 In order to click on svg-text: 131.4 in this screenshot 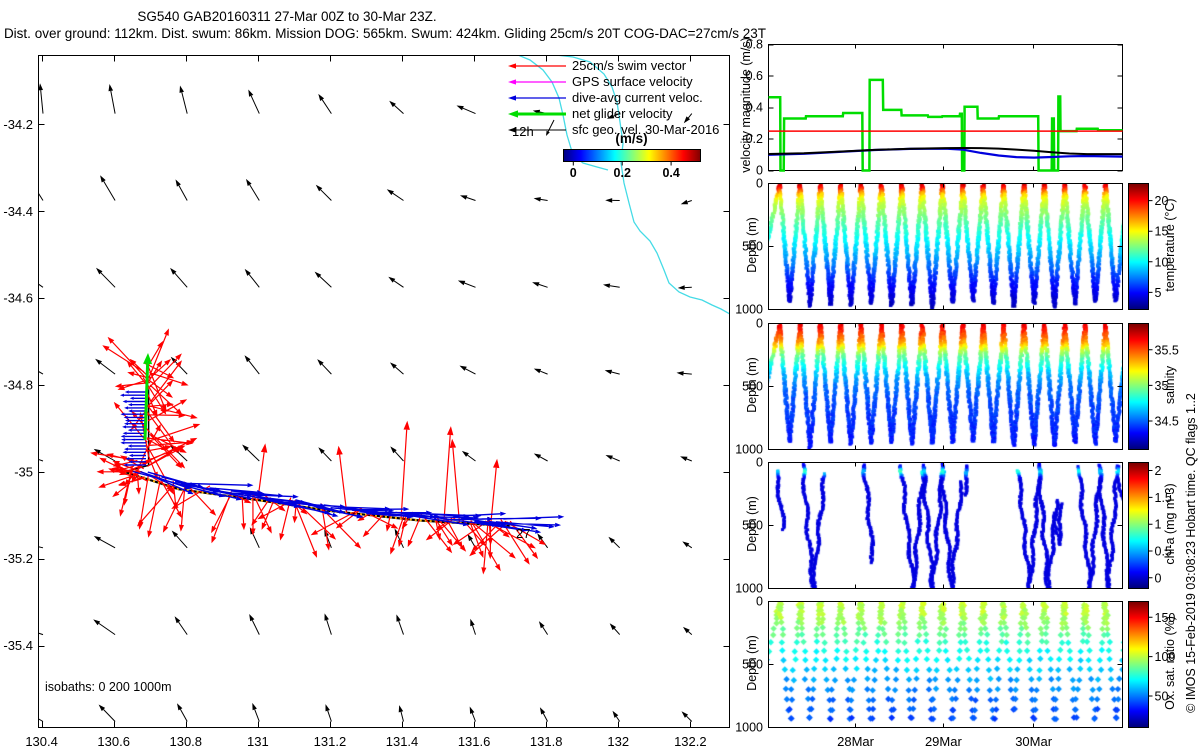, I will do `click(402, 741)`.